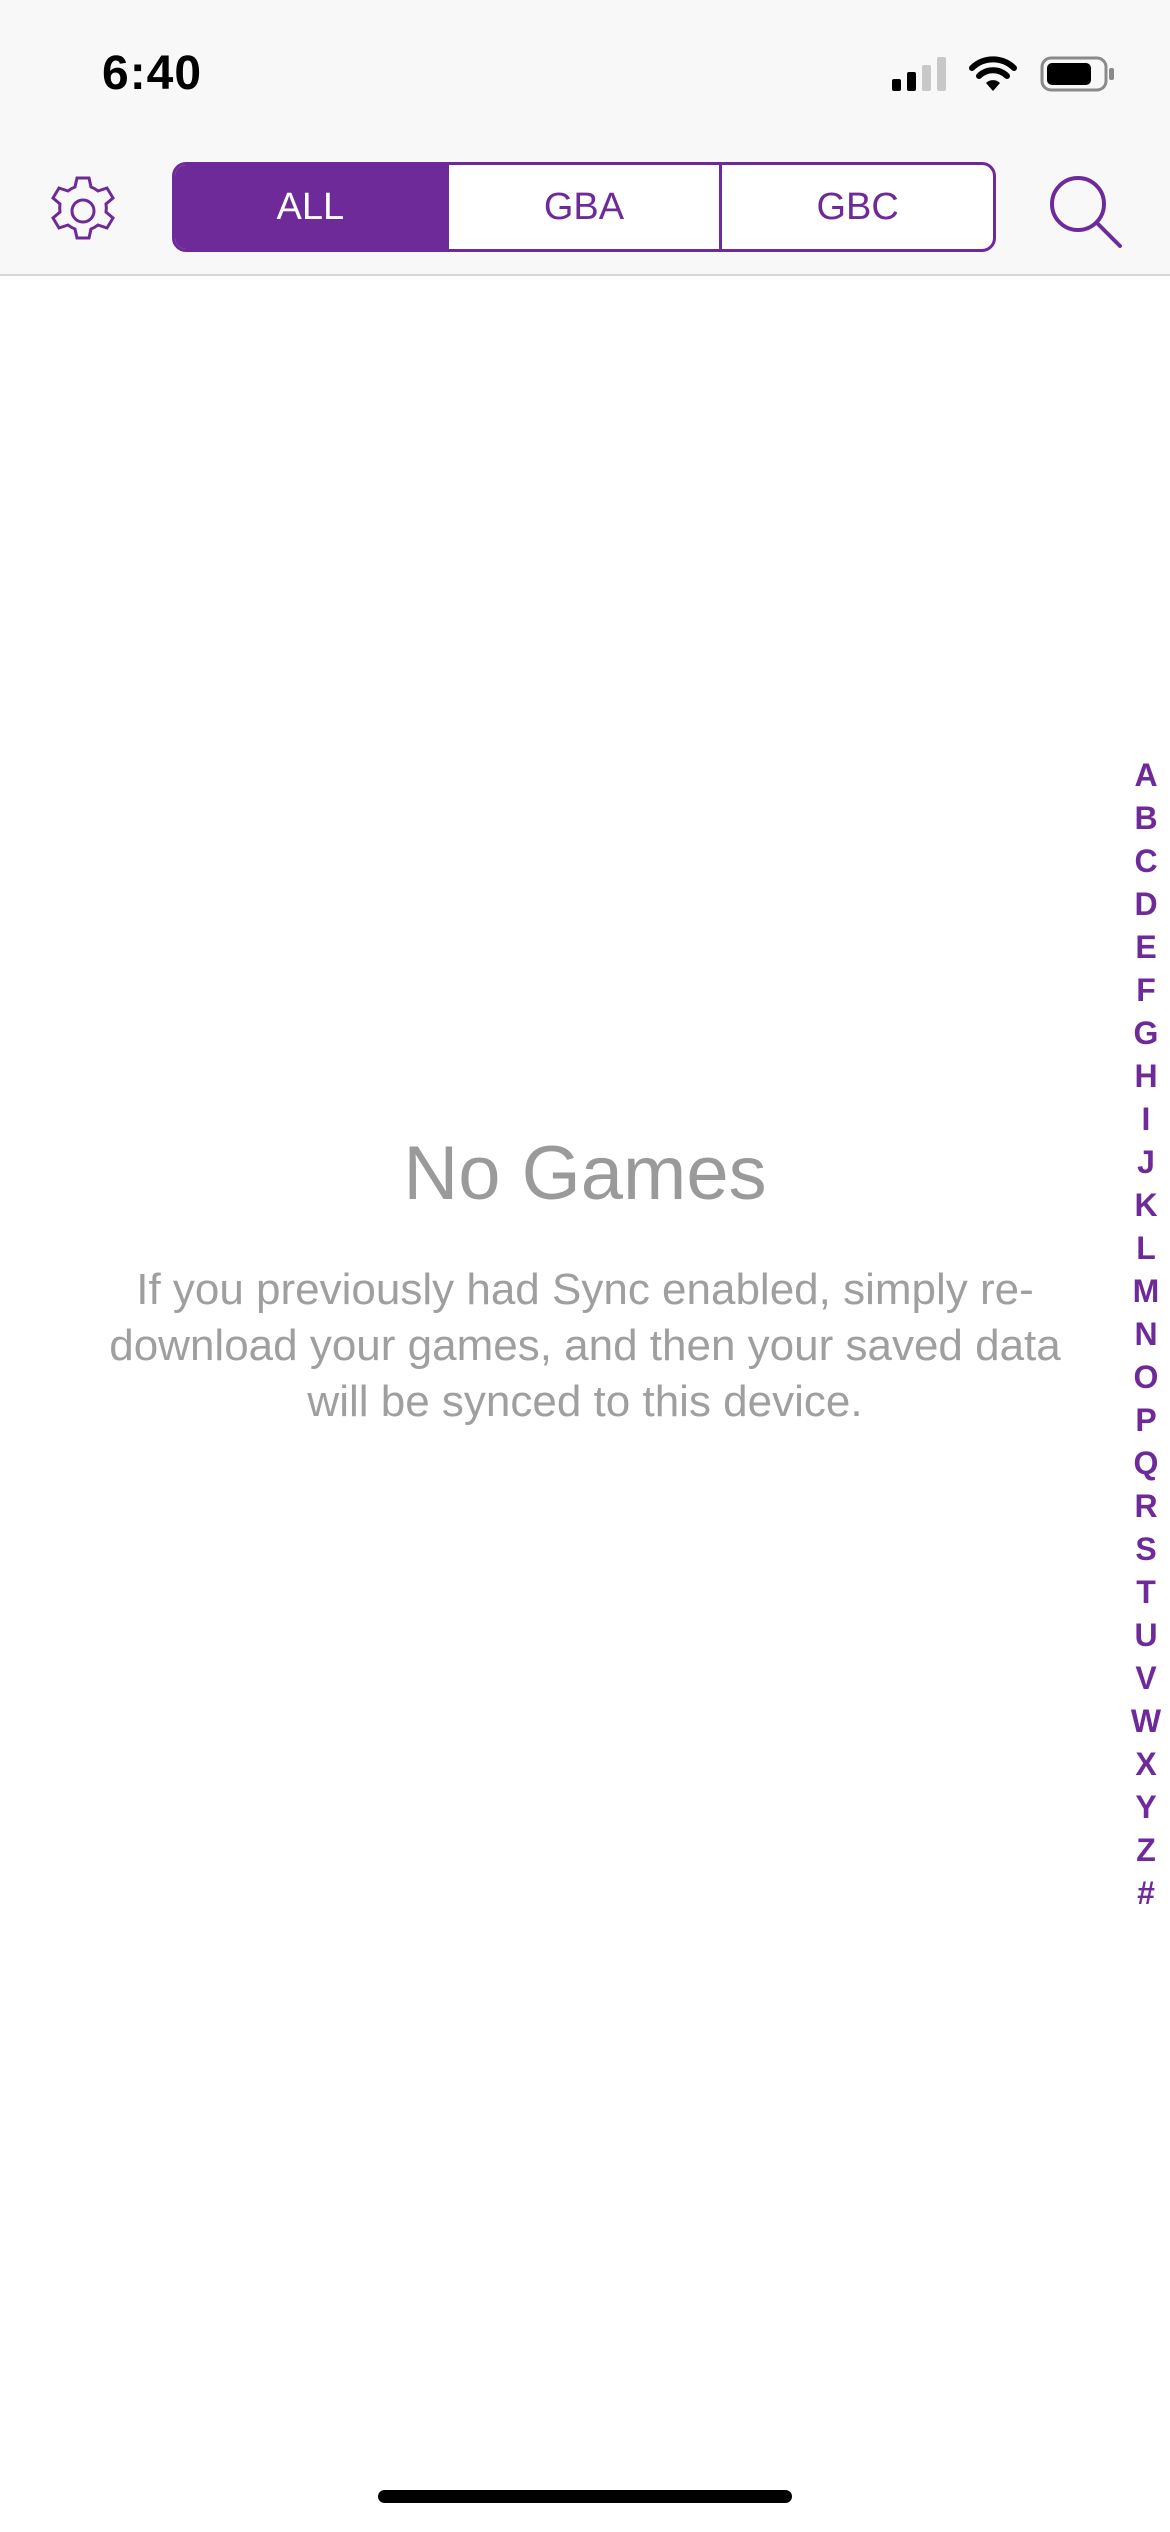  What do you see at coordinates (1146, 1592) in the screenshot?
I see `index-letter: T` at bounding box center [1146, 1592].